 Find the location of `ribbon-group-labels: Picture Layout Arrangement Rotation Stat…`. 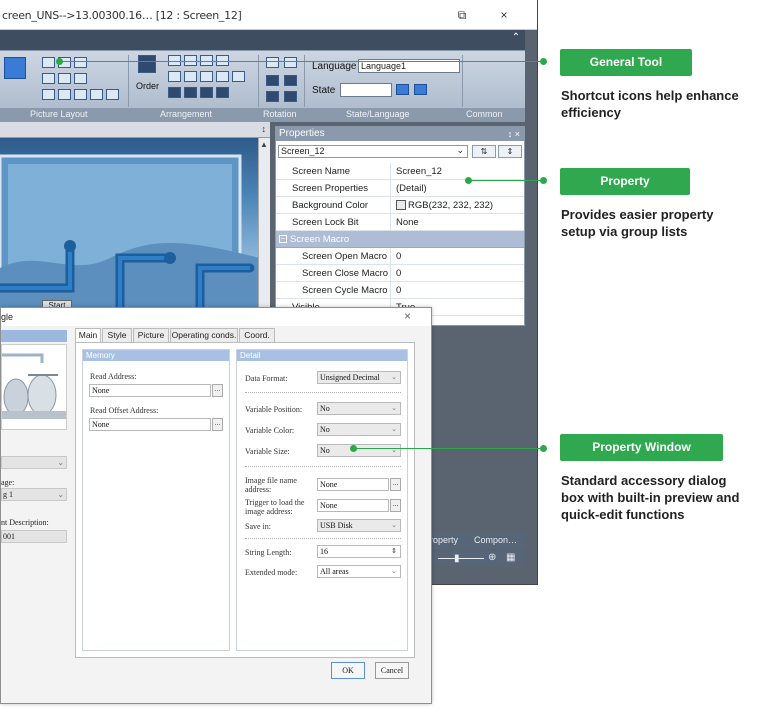

ribbon-group-labels: Picture Layout Arrangement Rotation Stat… is located at coordinates (262, 115).